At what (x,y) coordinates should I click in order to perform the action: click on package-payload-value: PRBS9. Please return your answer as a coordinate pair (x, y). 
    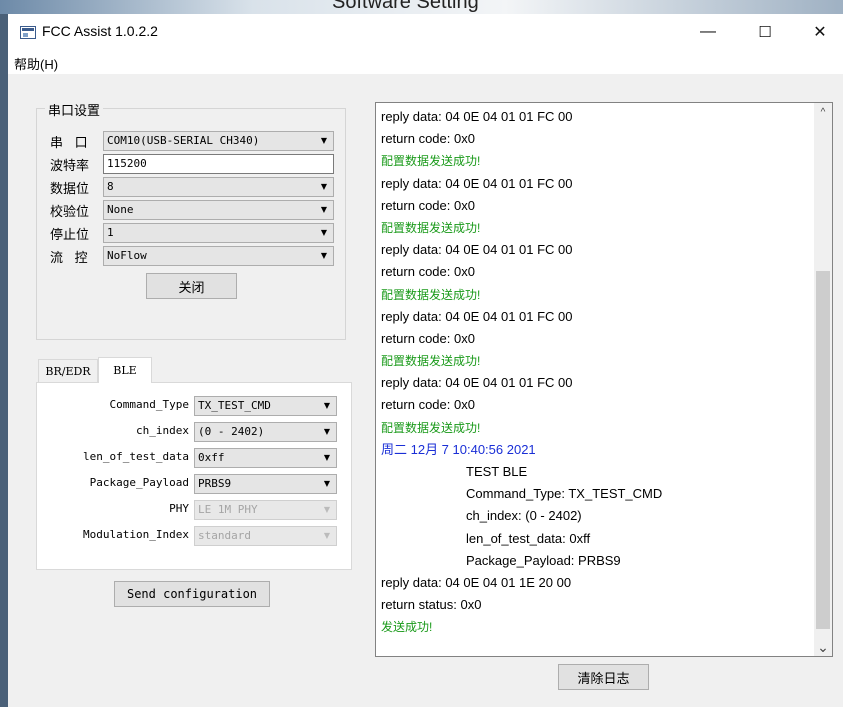
    Looking at the image, I should click on (215, 483).